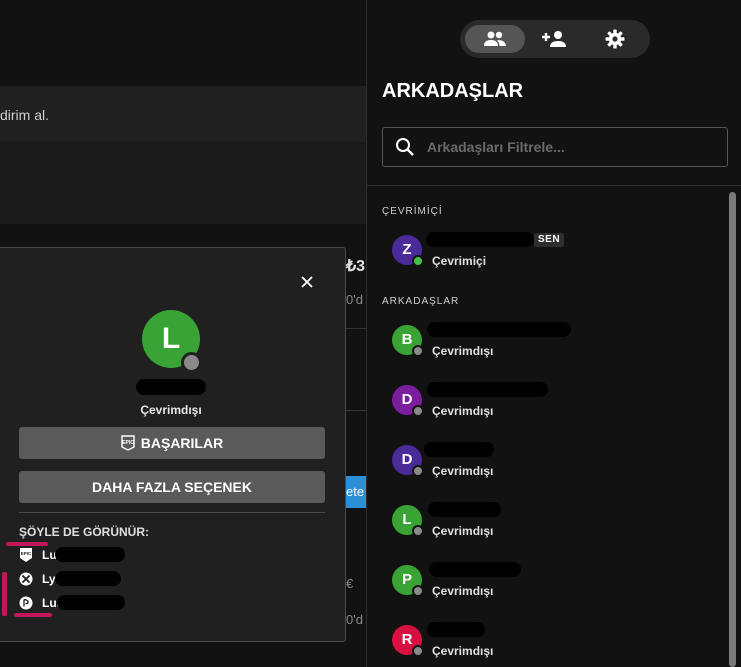 The height and width of the screenshot is (667, 741). What do you see at coordinates (547, 254) in the screenshot?
I see `friend-item-self: Z SEN Çevrimiçi` at bounding box center [547, 254].